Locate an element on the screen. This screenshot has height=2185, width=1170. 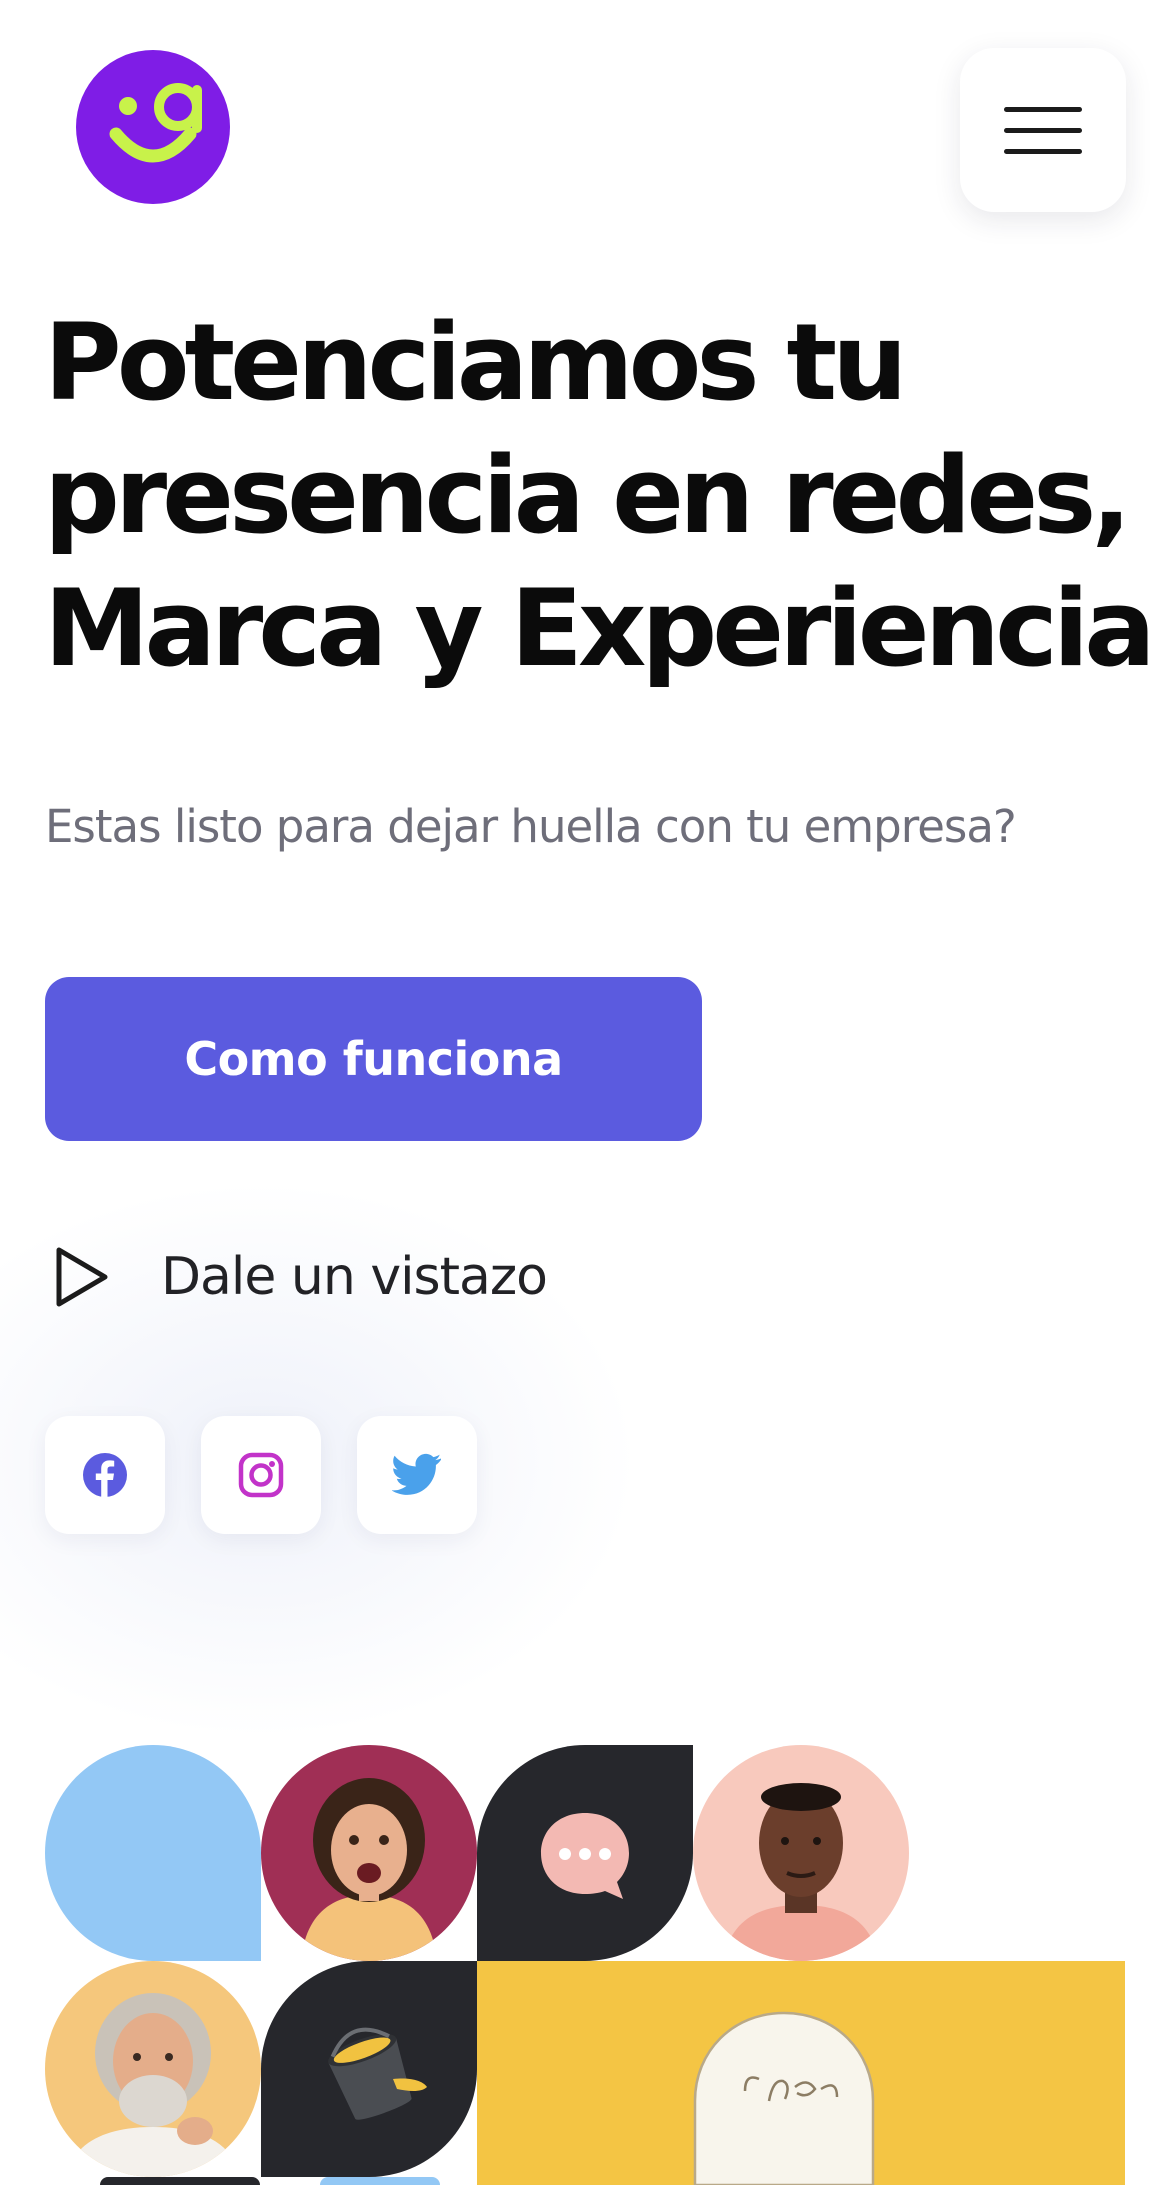
facebook-icon is located at coordinates (105, 1475).